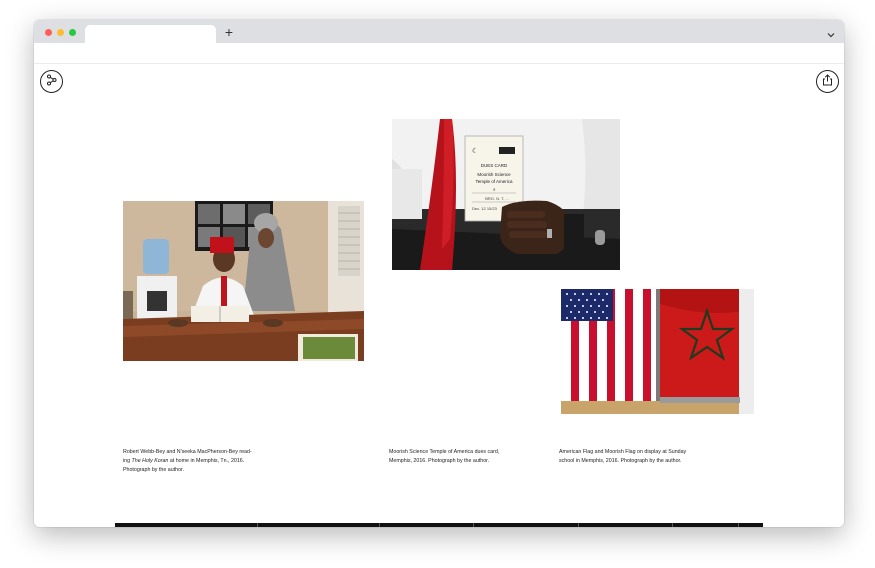  Describe the element at coordinates (494, 174) in the screenshot. I see `dues-card-org-1: Moorish Science` at that location.